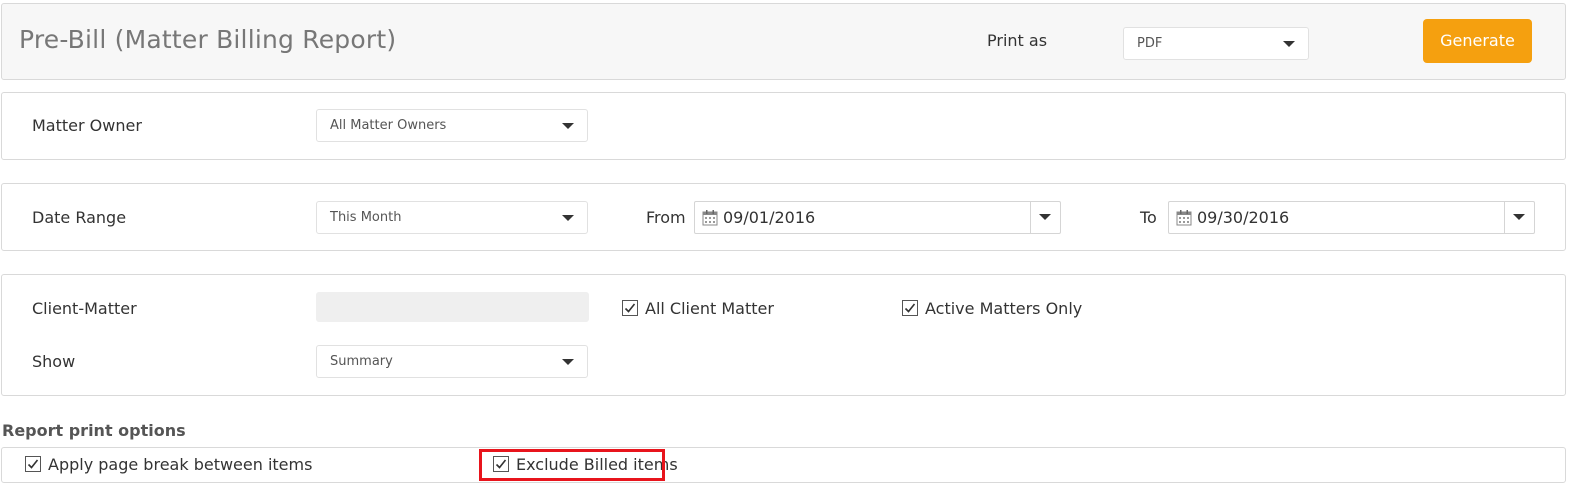 The image size is (1579, 486). What do you see at coordinates (1216, 43) in the screenshot?
I see `print-as-select: PDF` at bounding box center [1216, 43].